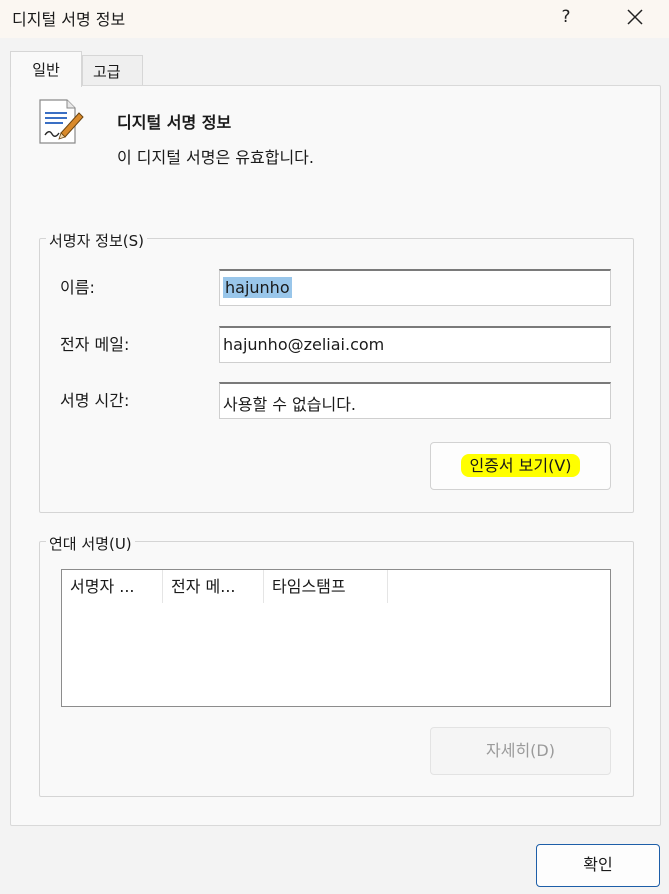 The image size is (669, 894). Describe the element at coordinates (334, 19) in the screenshot. I see `title-bar: 디지털 서명 정보 ?` at that location.